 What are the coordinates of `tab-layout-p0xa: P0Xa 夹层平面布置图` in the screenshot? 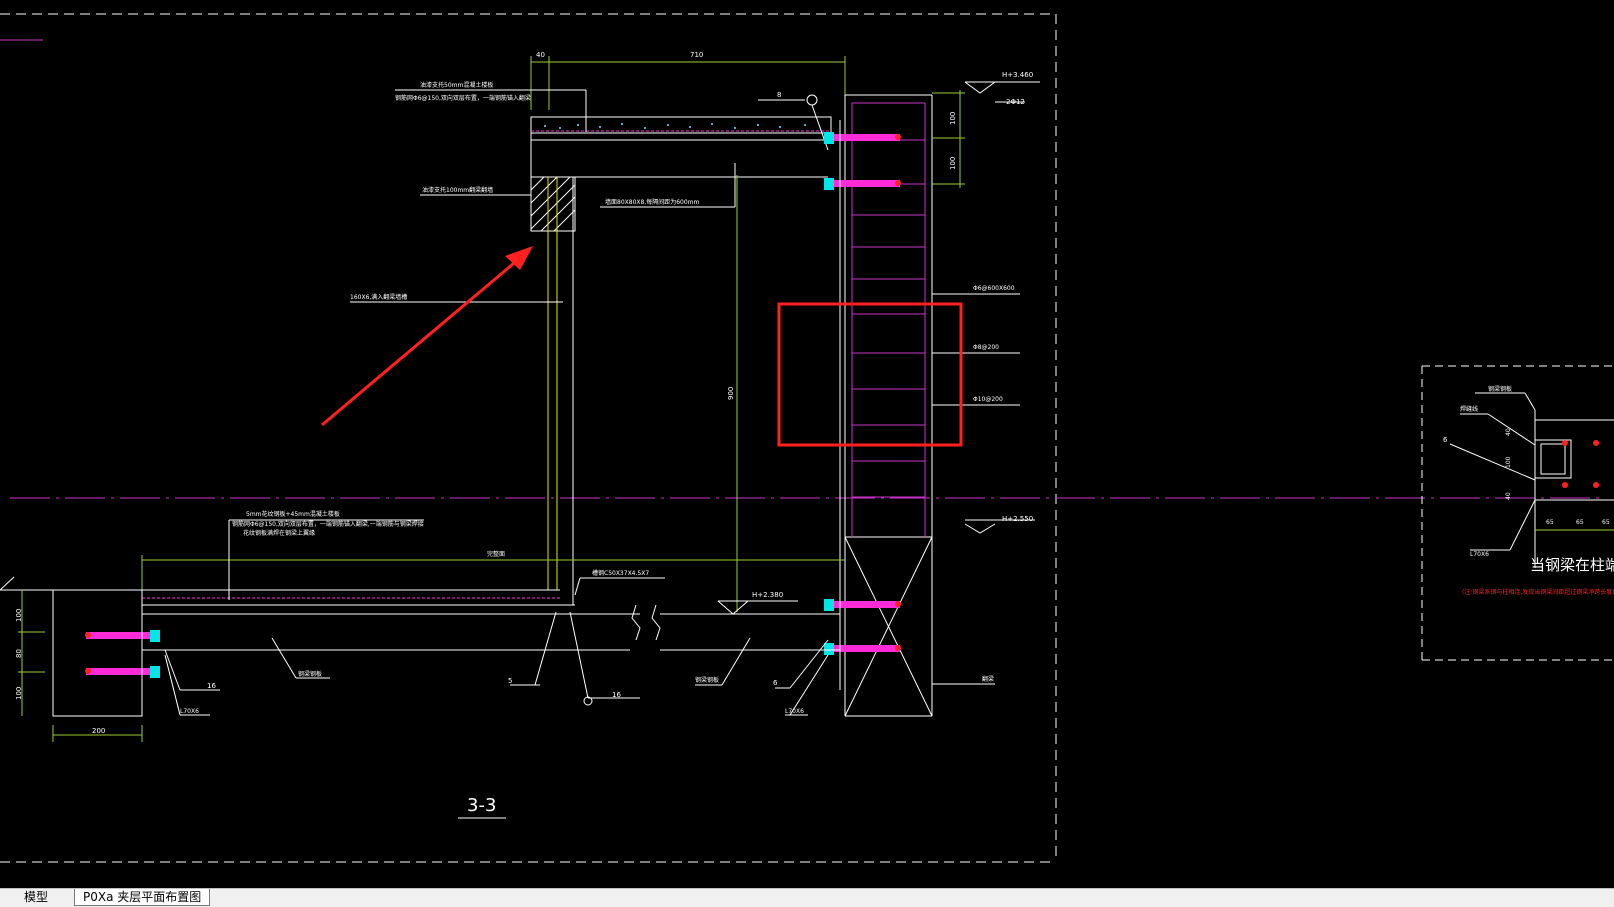 It's located at (142, 897).